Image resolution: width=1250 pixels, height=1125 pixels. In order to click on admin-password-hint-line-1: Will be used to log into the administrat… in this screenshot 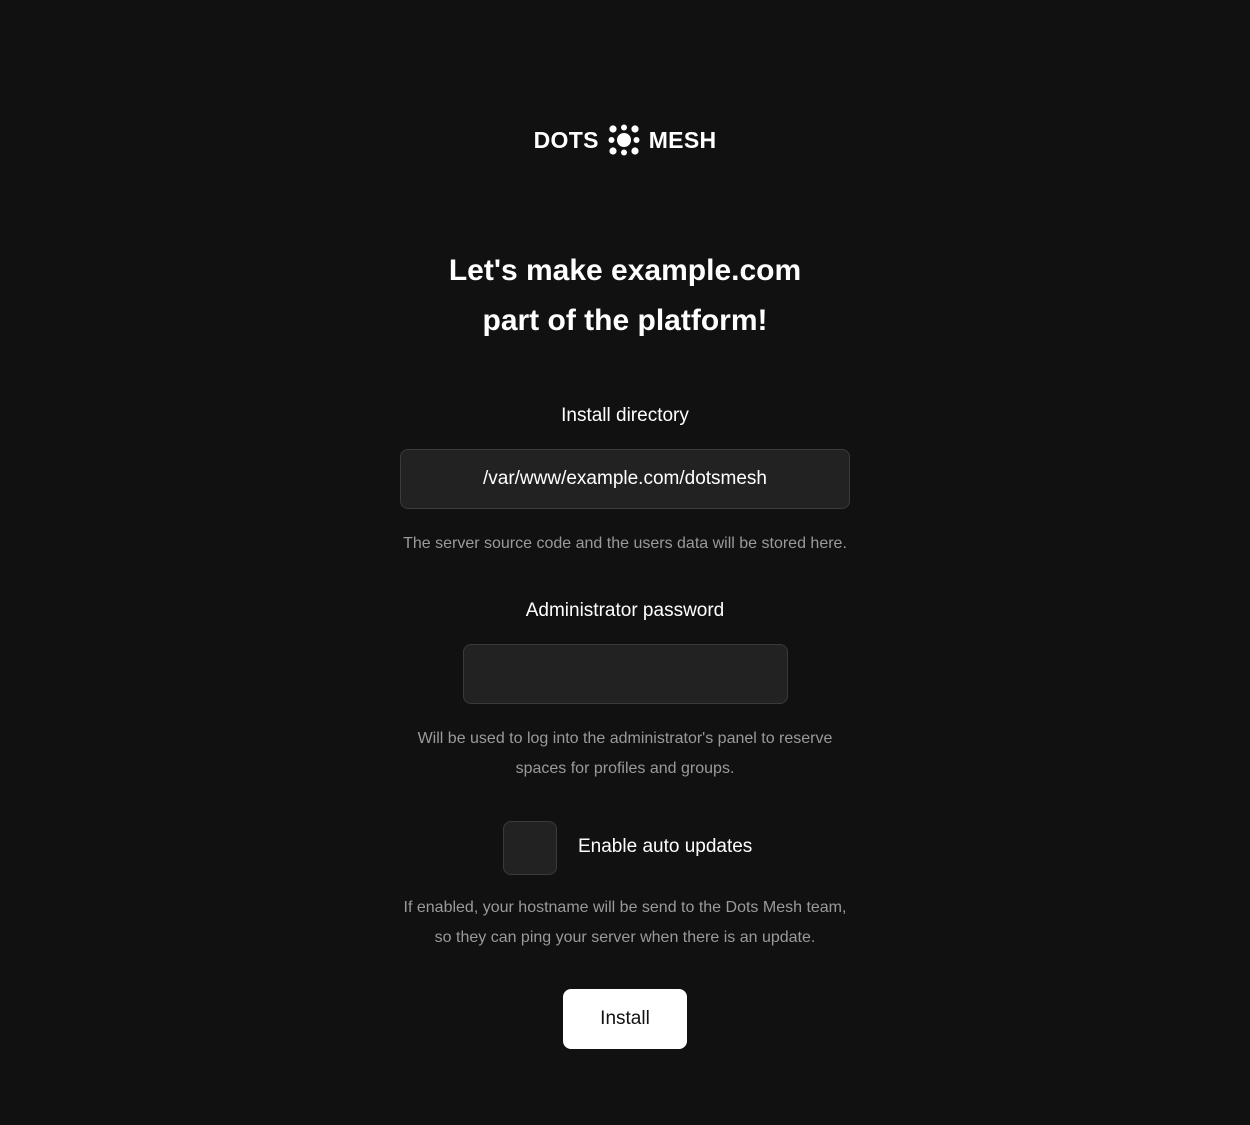, I will do `click(625, 738)`.